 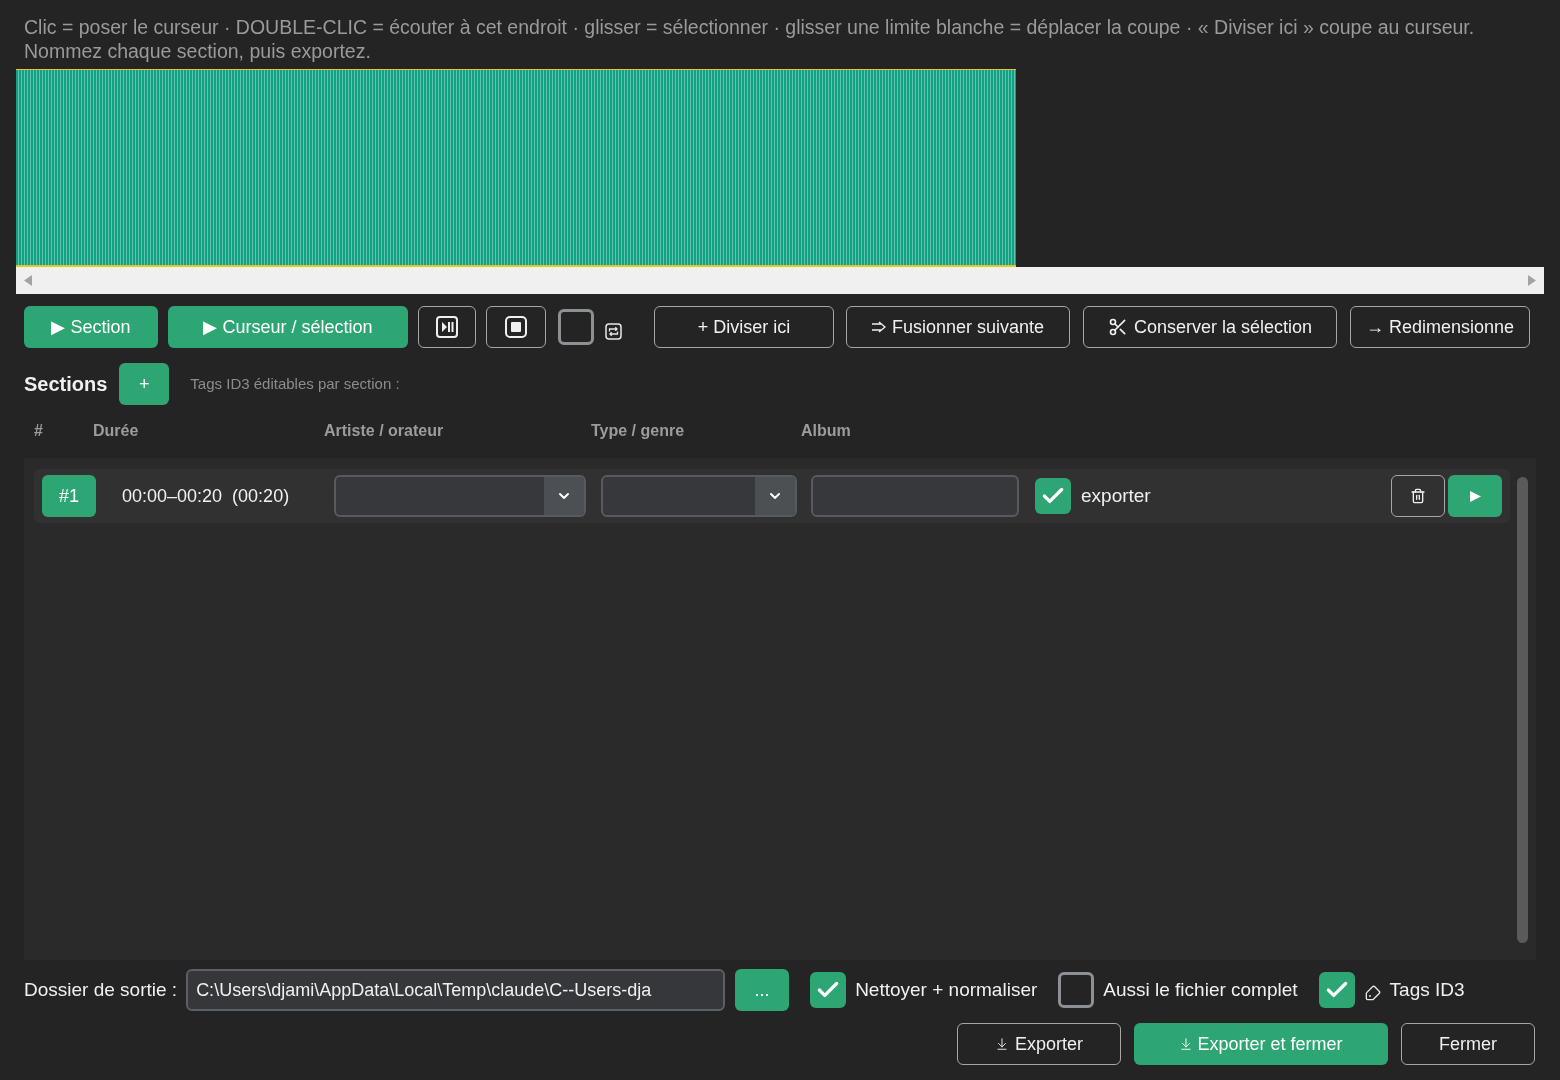 I want to click on waveform, so click(x=516, y=168).